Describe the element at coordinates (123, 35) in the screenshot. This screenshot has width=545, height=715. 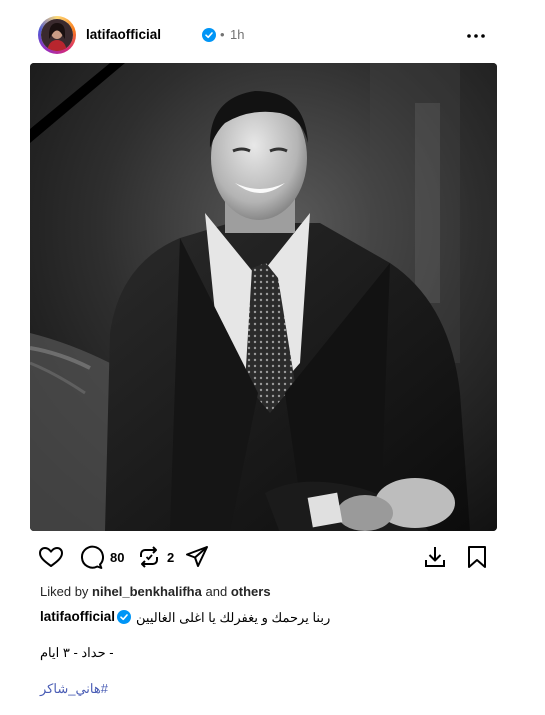
I see `post-username: latifaofficial` at that location.